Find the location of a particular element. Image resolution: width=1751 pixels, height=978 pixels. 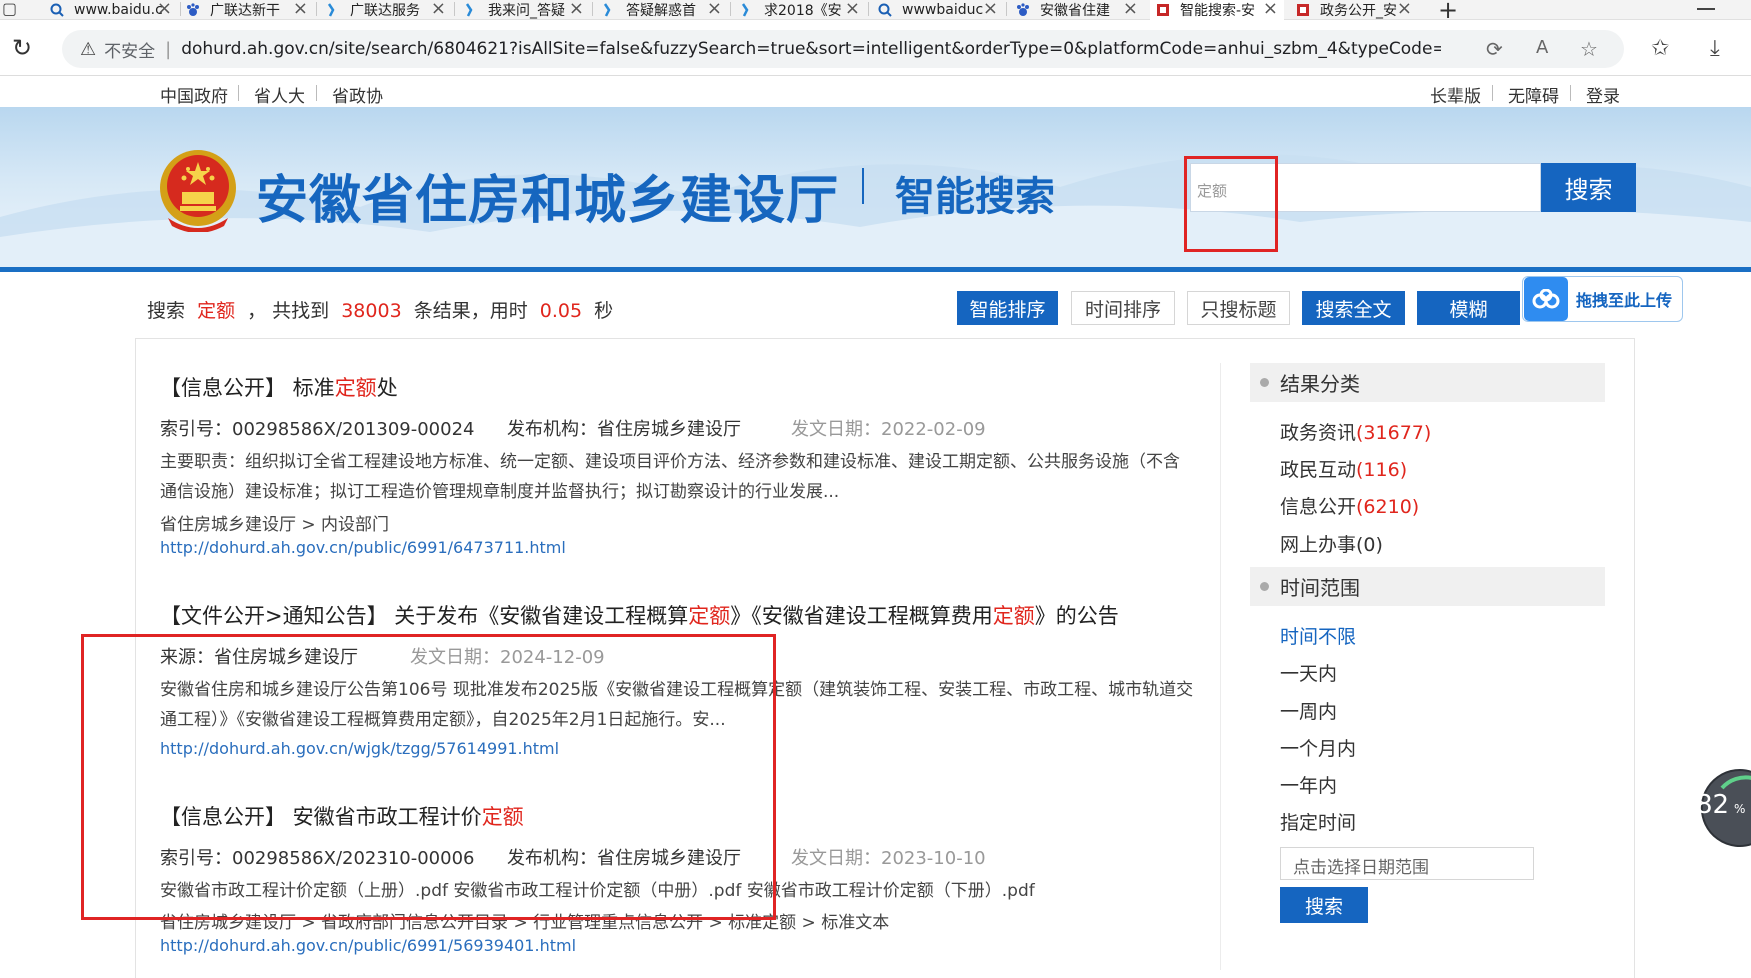

full-text-button: 搜索全文 is located at coordinates (1353, 308).